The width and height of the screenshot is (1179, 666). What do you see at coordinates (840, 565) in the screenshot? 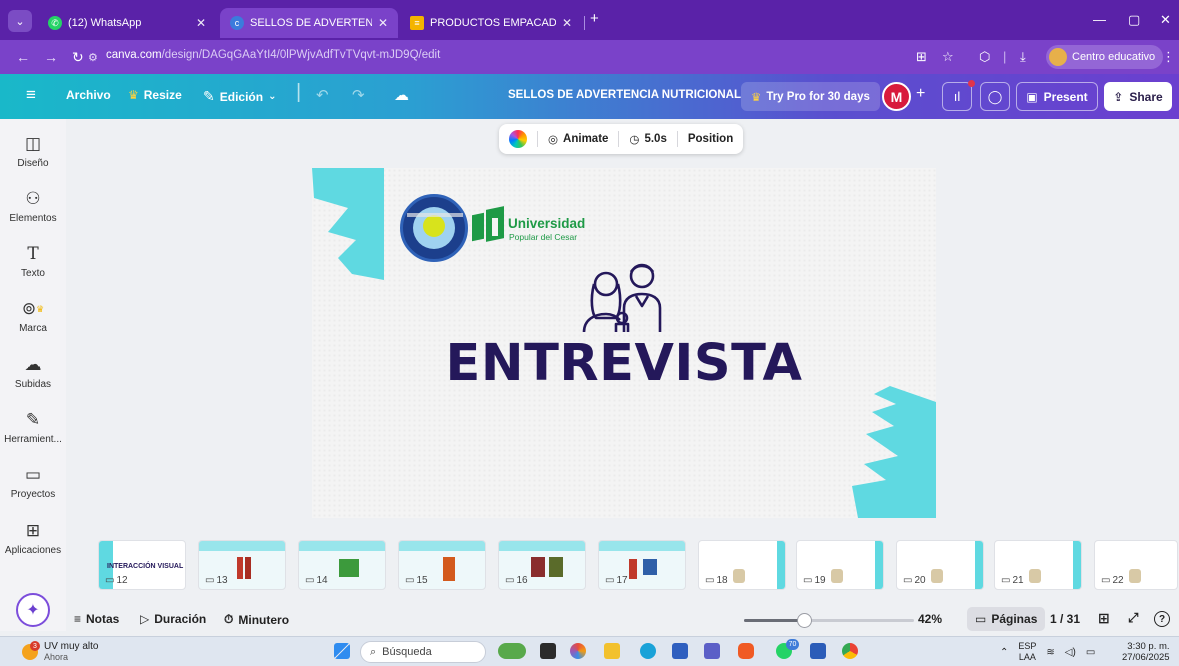
I see `page-thumbnail: ▭ 19` at bounding box center [840, 565].